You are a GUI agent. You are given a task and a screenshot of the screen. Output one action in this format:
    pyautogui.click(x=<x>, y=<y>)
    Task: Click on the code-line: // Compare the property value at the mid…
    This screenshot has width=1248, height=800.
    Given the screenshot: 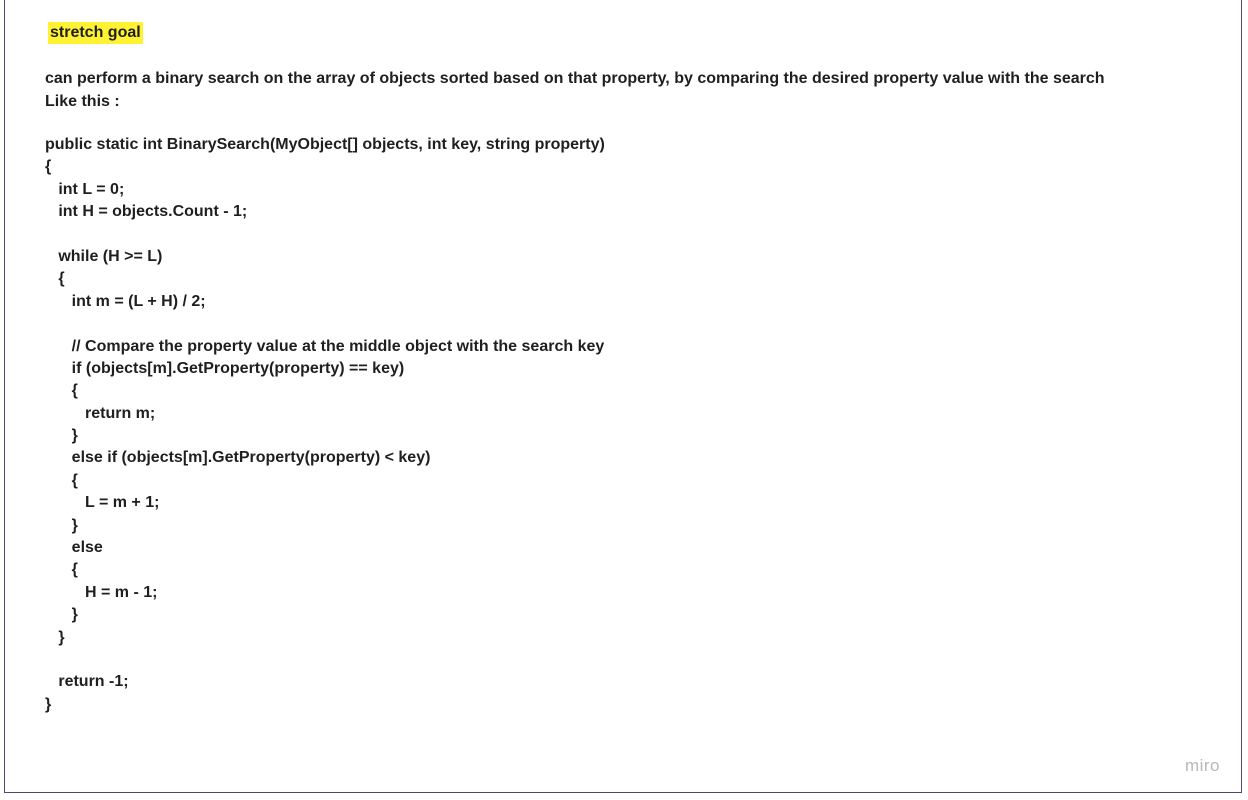 What is the action you would take?
    pyautogui.click(x=325, y=346)
    